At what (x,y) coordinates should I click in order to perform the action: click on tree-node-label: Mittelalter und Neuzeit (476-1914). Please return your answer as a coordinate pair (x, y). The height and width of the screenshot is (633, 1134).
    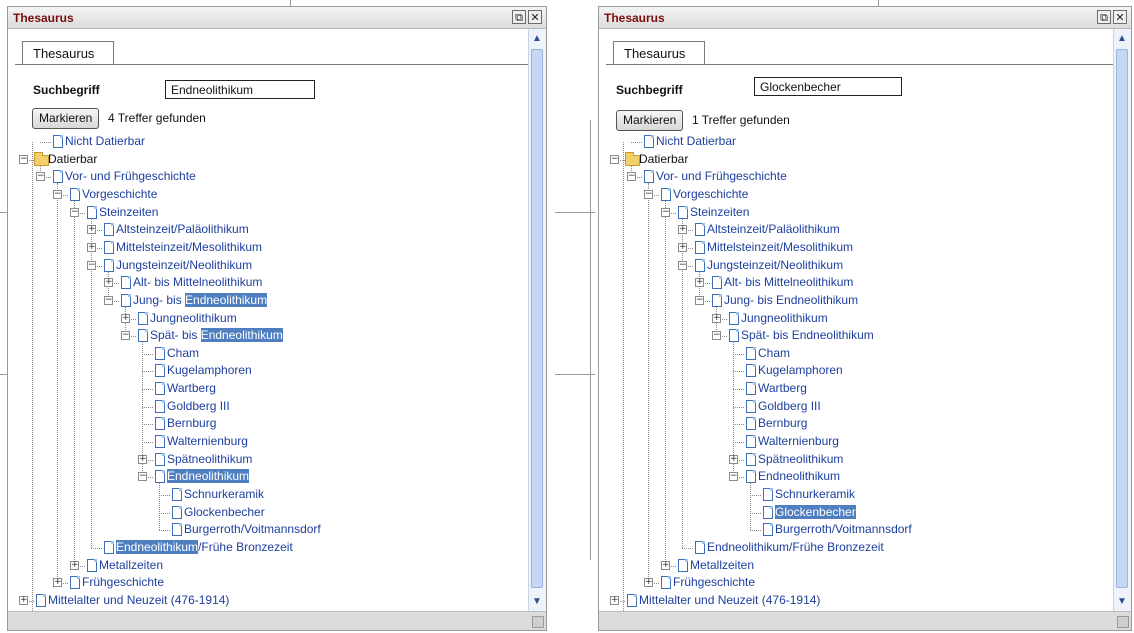
    Looking at the image, I should click on (138, 600).